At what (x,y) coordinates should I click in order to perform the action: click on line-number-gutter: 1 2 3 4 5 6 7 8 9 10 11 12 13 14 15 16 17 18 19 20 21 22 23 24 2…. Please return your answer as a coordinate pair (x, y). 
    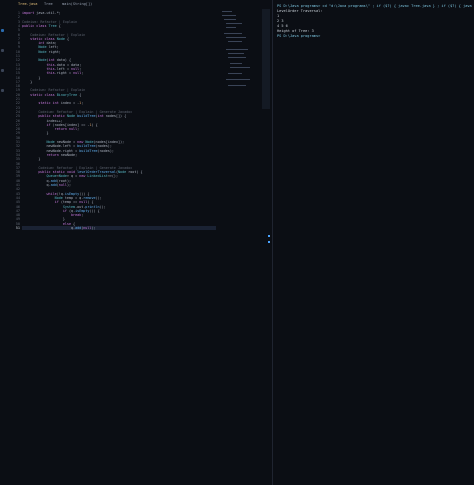
    Looking at the image, I should click on (13, 247).